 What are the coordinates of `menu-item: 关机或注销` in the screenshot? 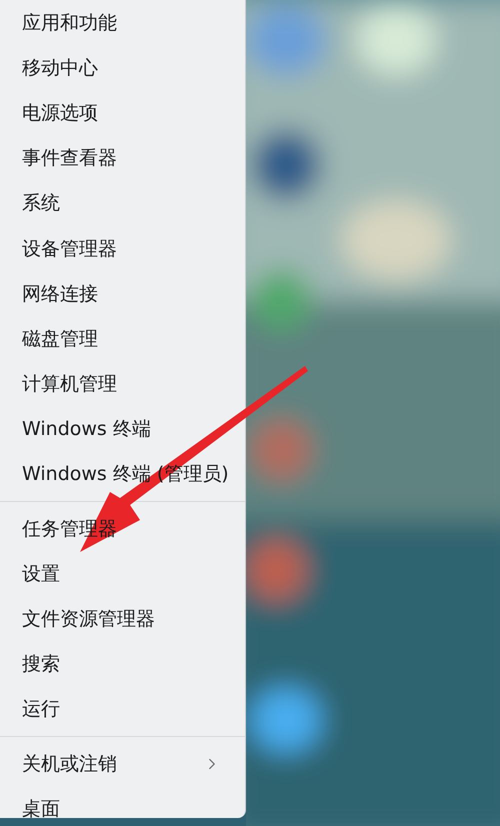 It's located at (122, 763).